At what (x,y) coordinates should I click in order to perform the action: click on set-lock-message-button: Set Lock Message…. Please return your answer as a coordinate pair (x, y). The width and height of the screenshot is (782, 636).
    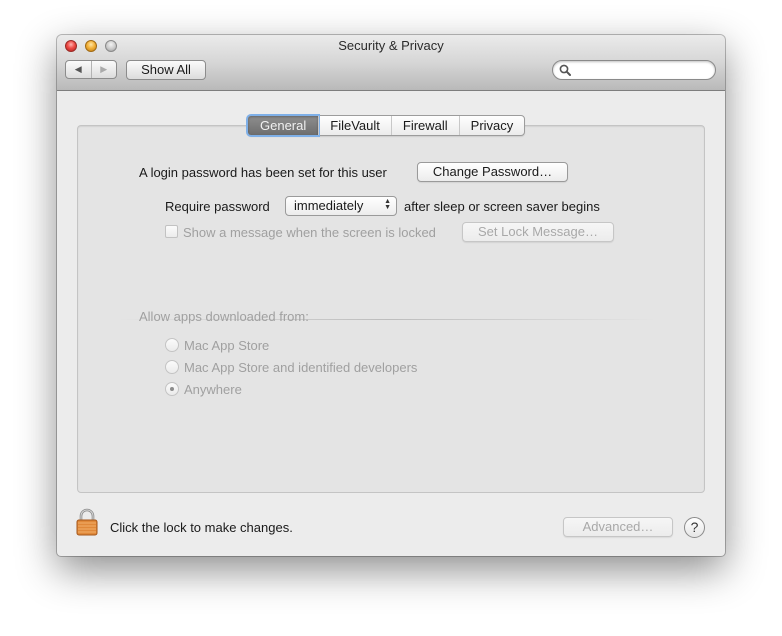
    Looking at the image, I should click on (538, 232).